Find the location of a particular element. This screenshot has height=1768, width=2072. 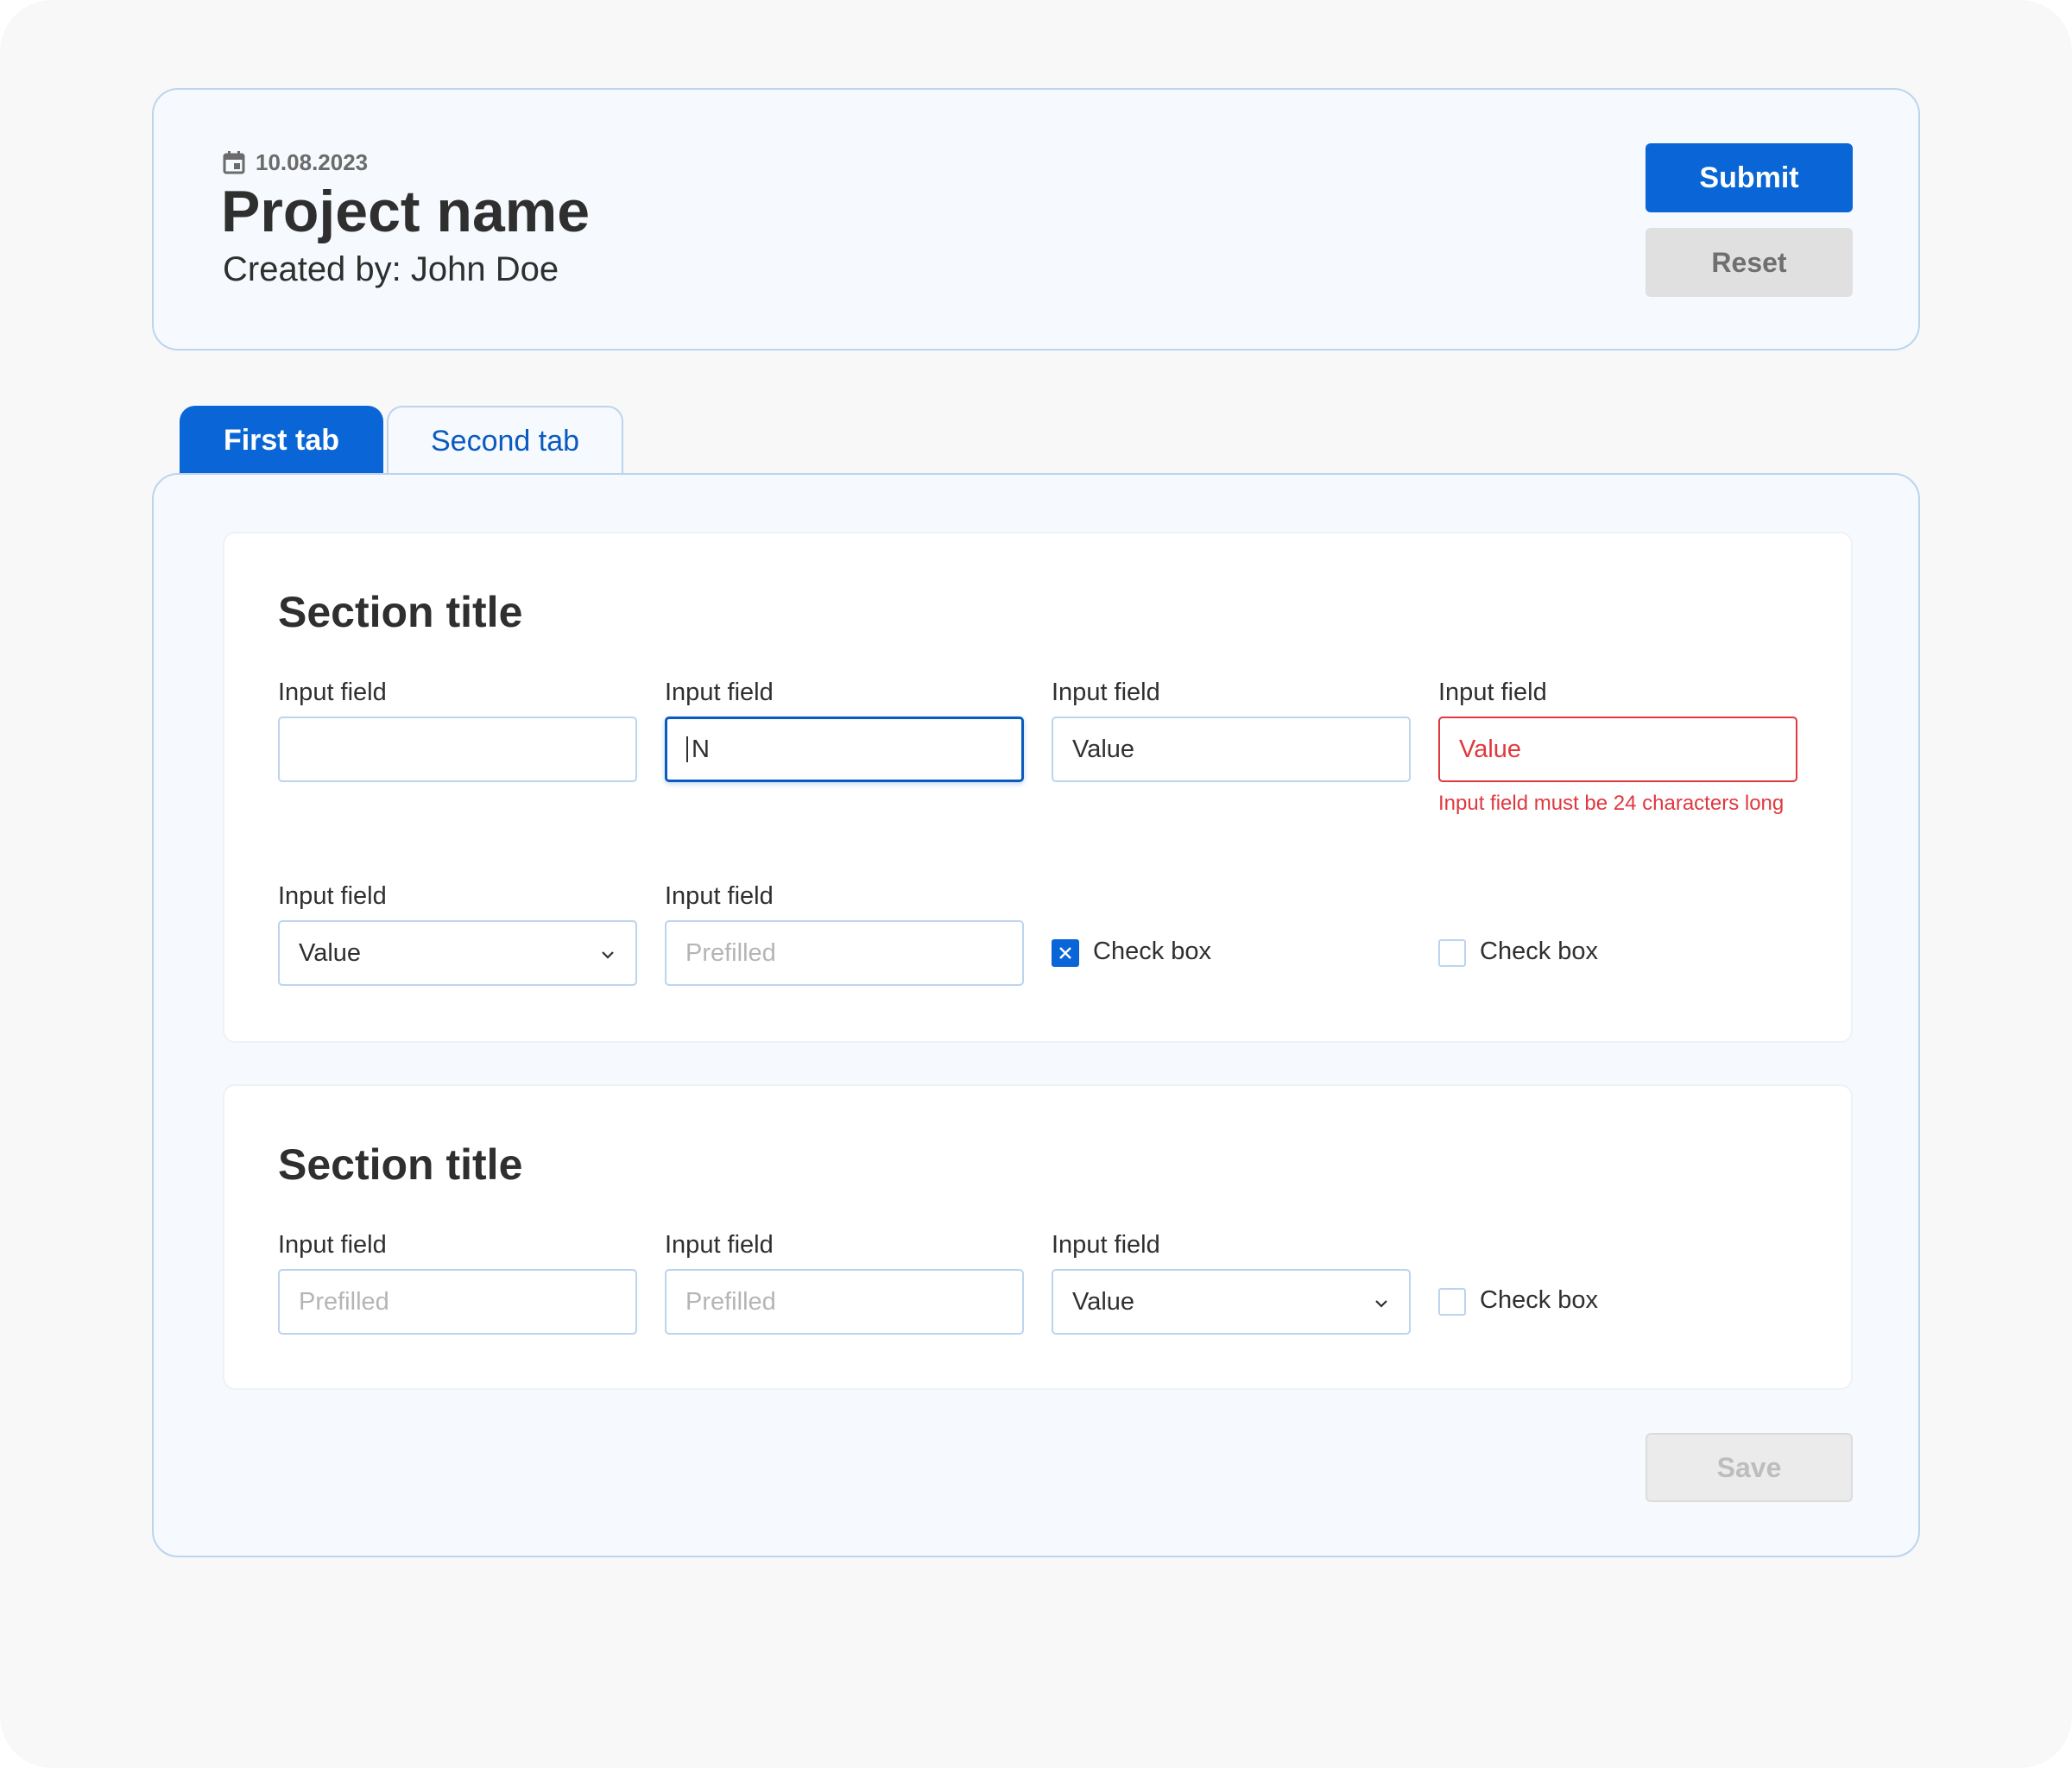

submit-button: Submit is located at coordinates (1749, 177).